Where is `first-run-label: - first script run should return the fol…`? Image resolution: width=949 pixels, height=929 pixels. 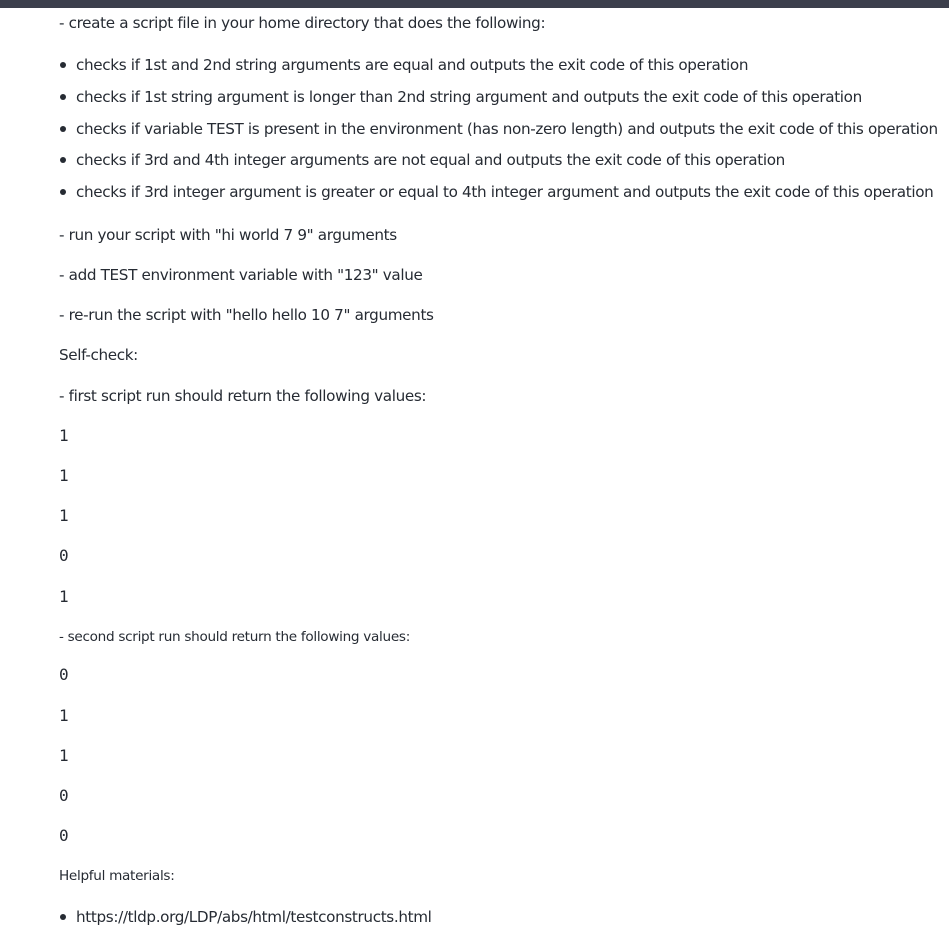 first-run-label: - first script run should return the fol… is located at coordinates (243, 396).